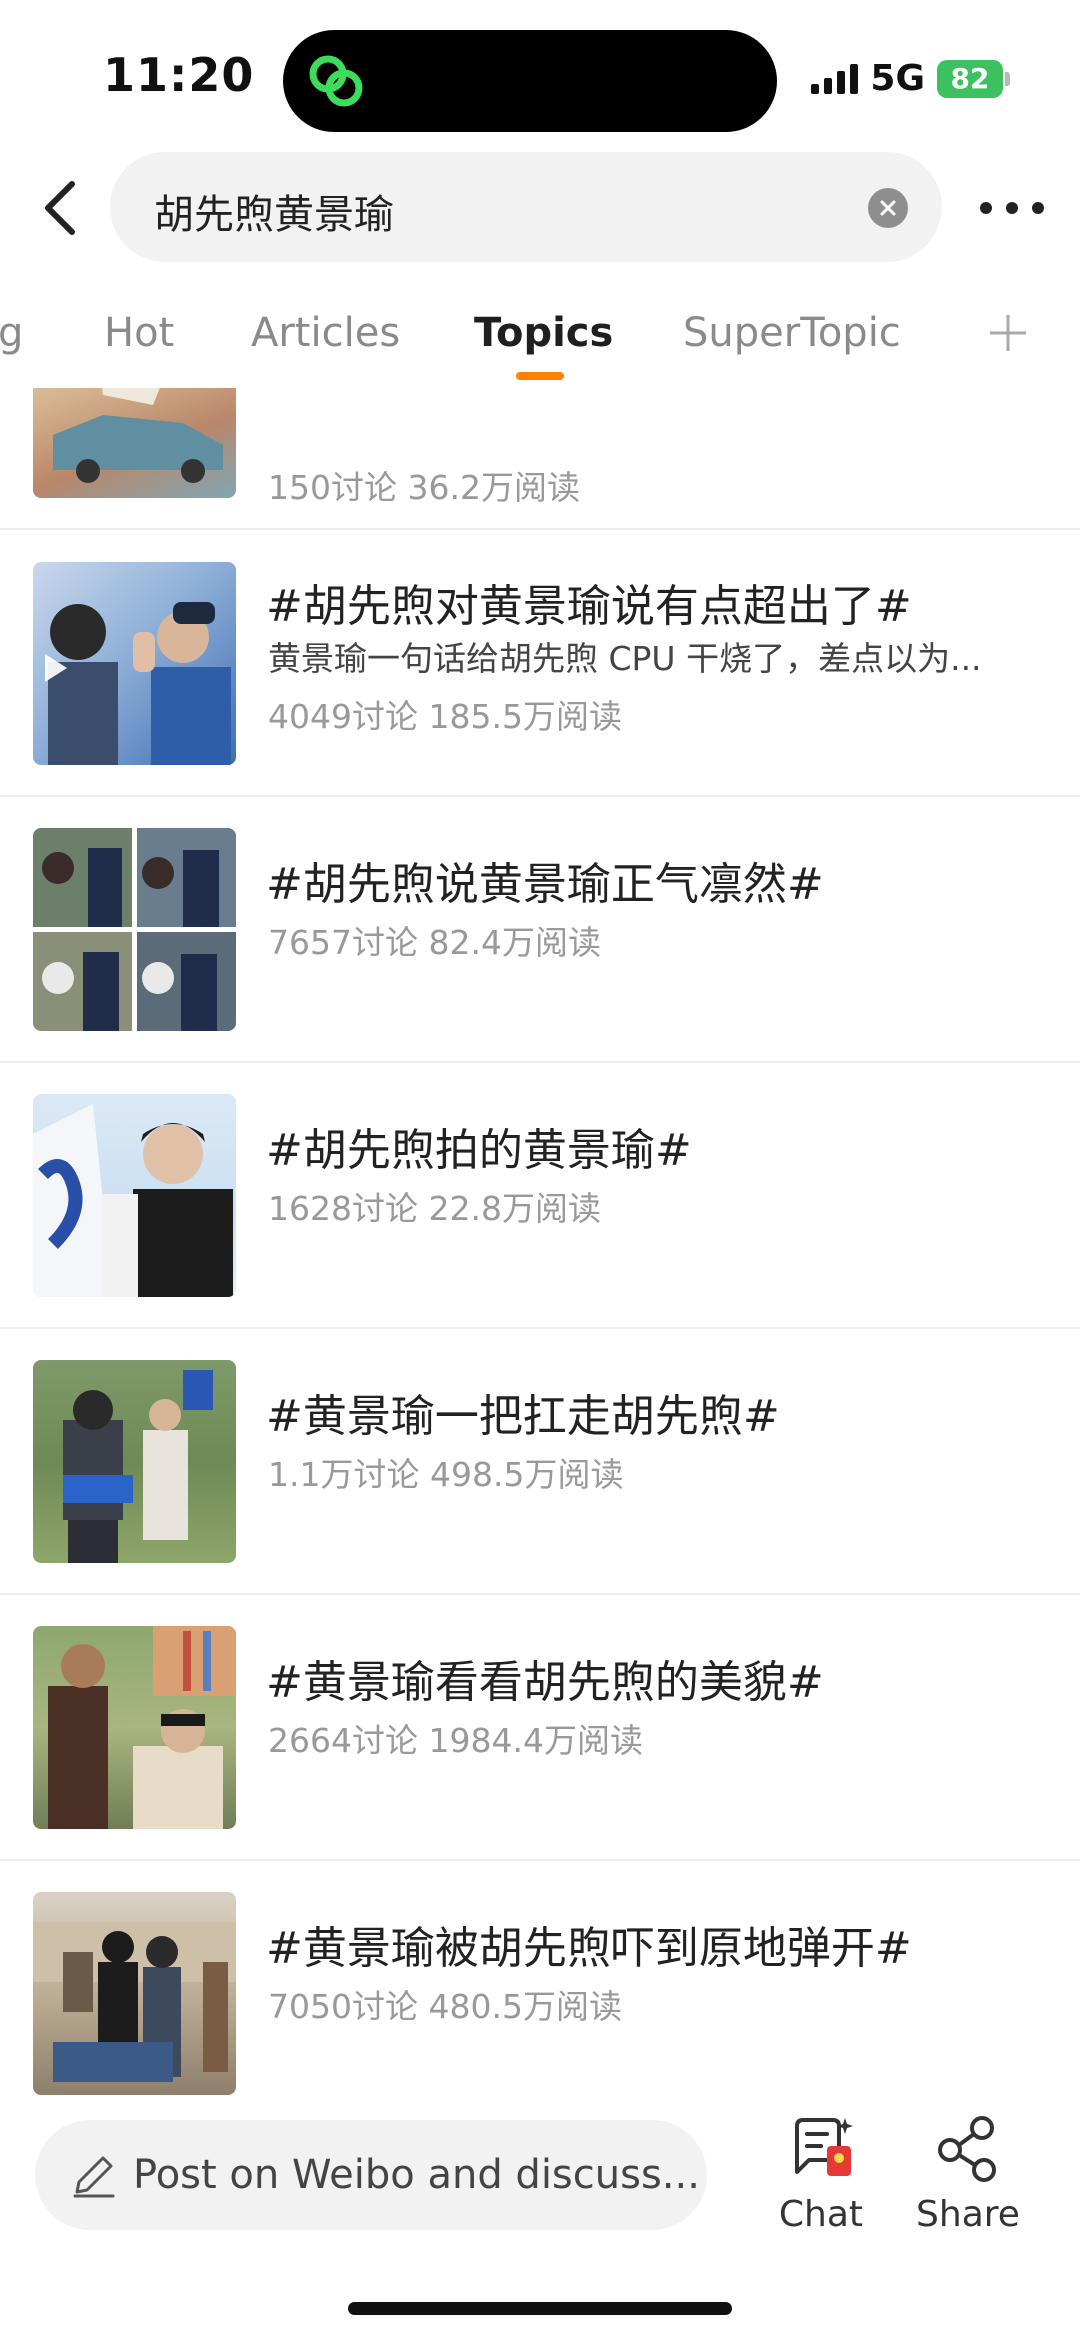  Describe the element at coordinates (589, 606) in the screenshot. I see `topic-title: #胡先煦对黄景瑜说有点超出了#` at that location.